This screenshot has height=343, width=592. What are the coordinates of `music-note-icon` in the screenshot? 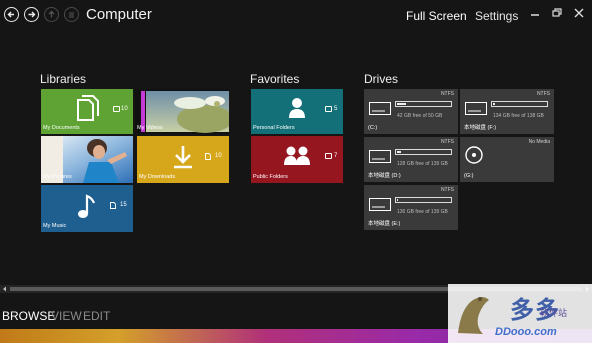 It's located at (87, 206).